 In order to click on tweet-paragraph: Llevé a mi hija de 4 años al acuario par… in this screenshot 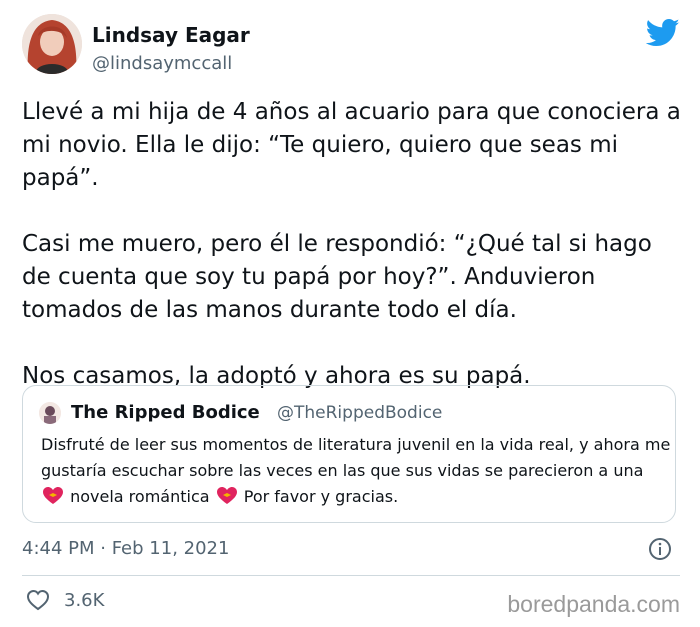, I will do `click(351, 145)`.